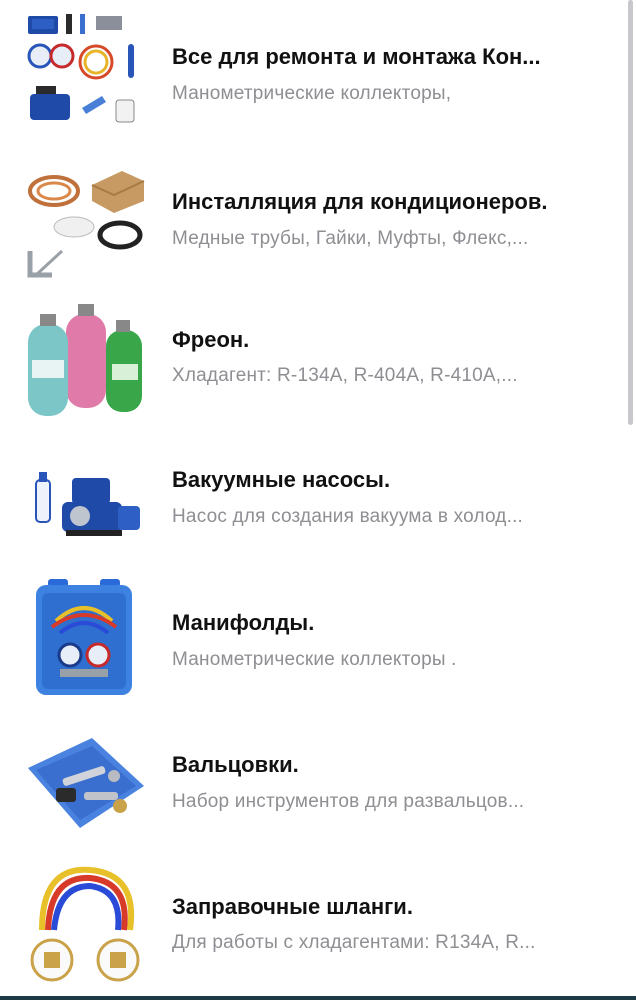 The width and height of the screenshot is (636, 1000). What do you see at coordinates (318, 998) in the screenshot?
I see `bottom-edge` at bounding box center [318, 998].